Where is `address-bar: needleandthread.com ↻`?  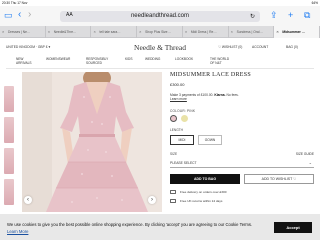 address-bar: needleandthread.com ↻ is located at coordinates (160, 16).